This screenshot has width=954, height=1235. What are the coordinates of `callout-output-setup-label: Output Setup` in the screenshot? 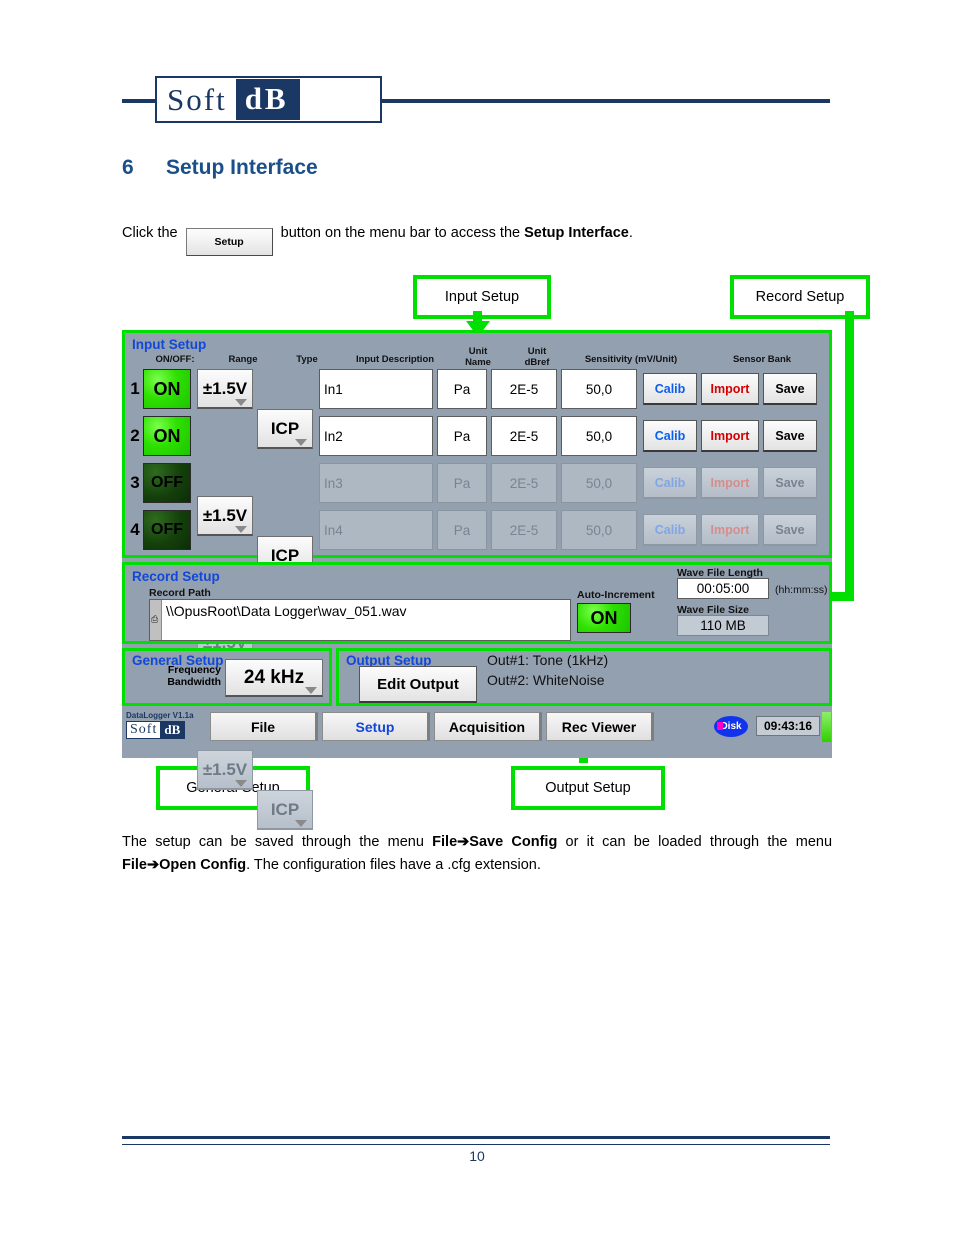 It's located at (588, 788).